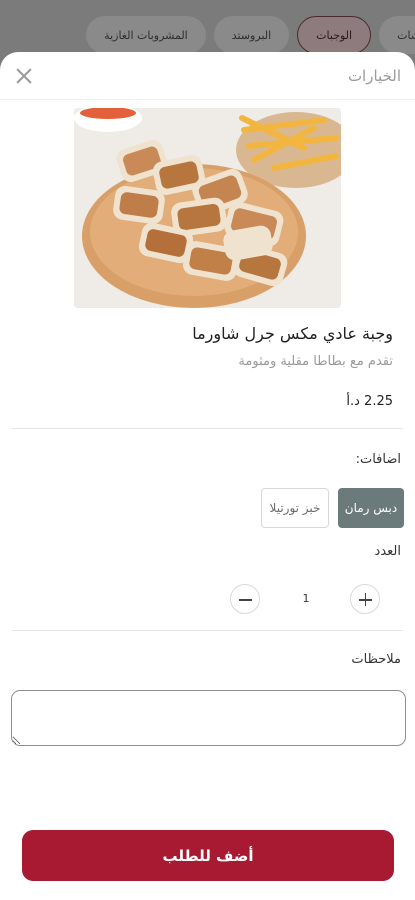  What do you see at coordinates (207, 208) in the screenshot?
I see `product-image` at bounding box center [207, 208].